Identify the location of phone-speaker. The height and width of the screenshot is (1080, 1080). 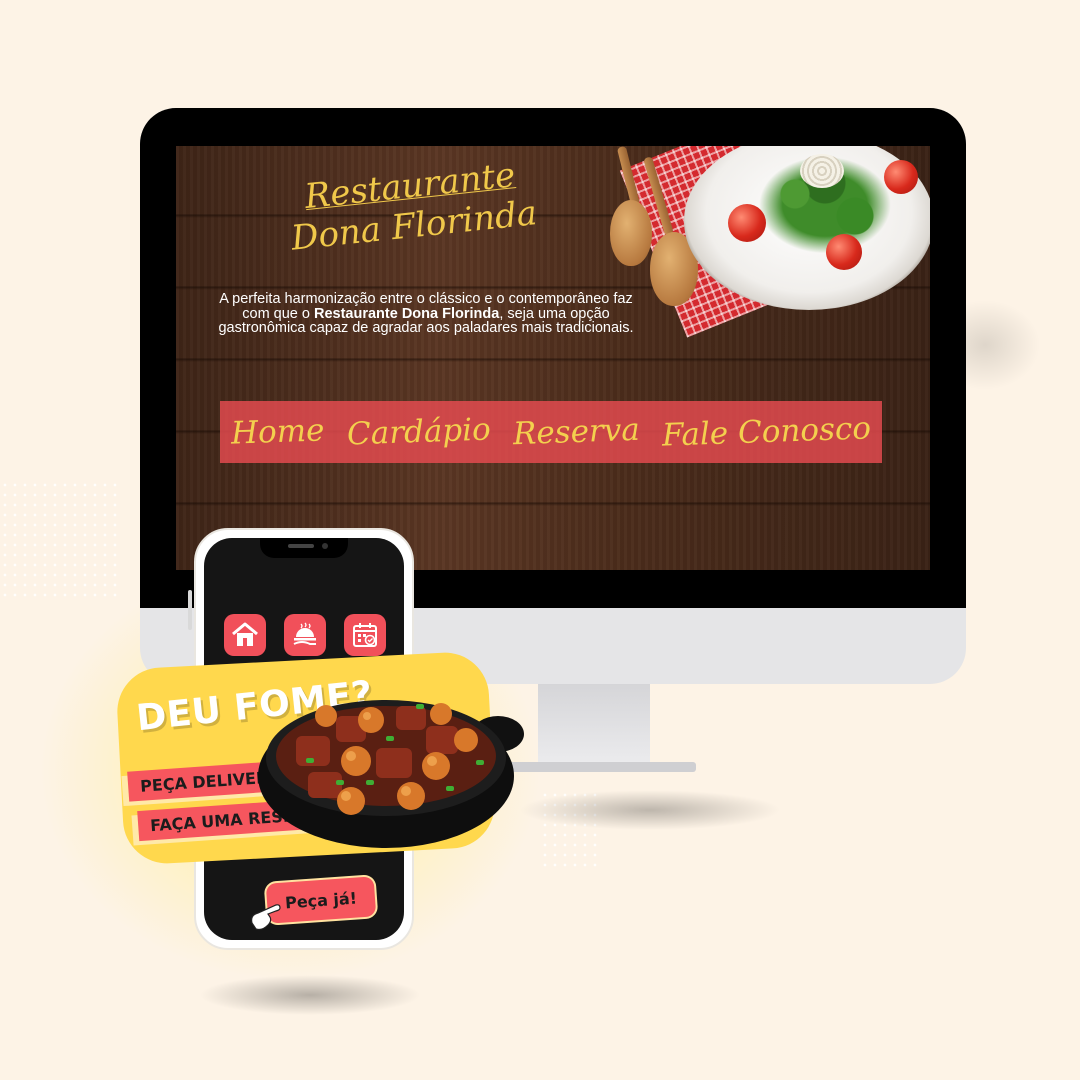
(301, 546).